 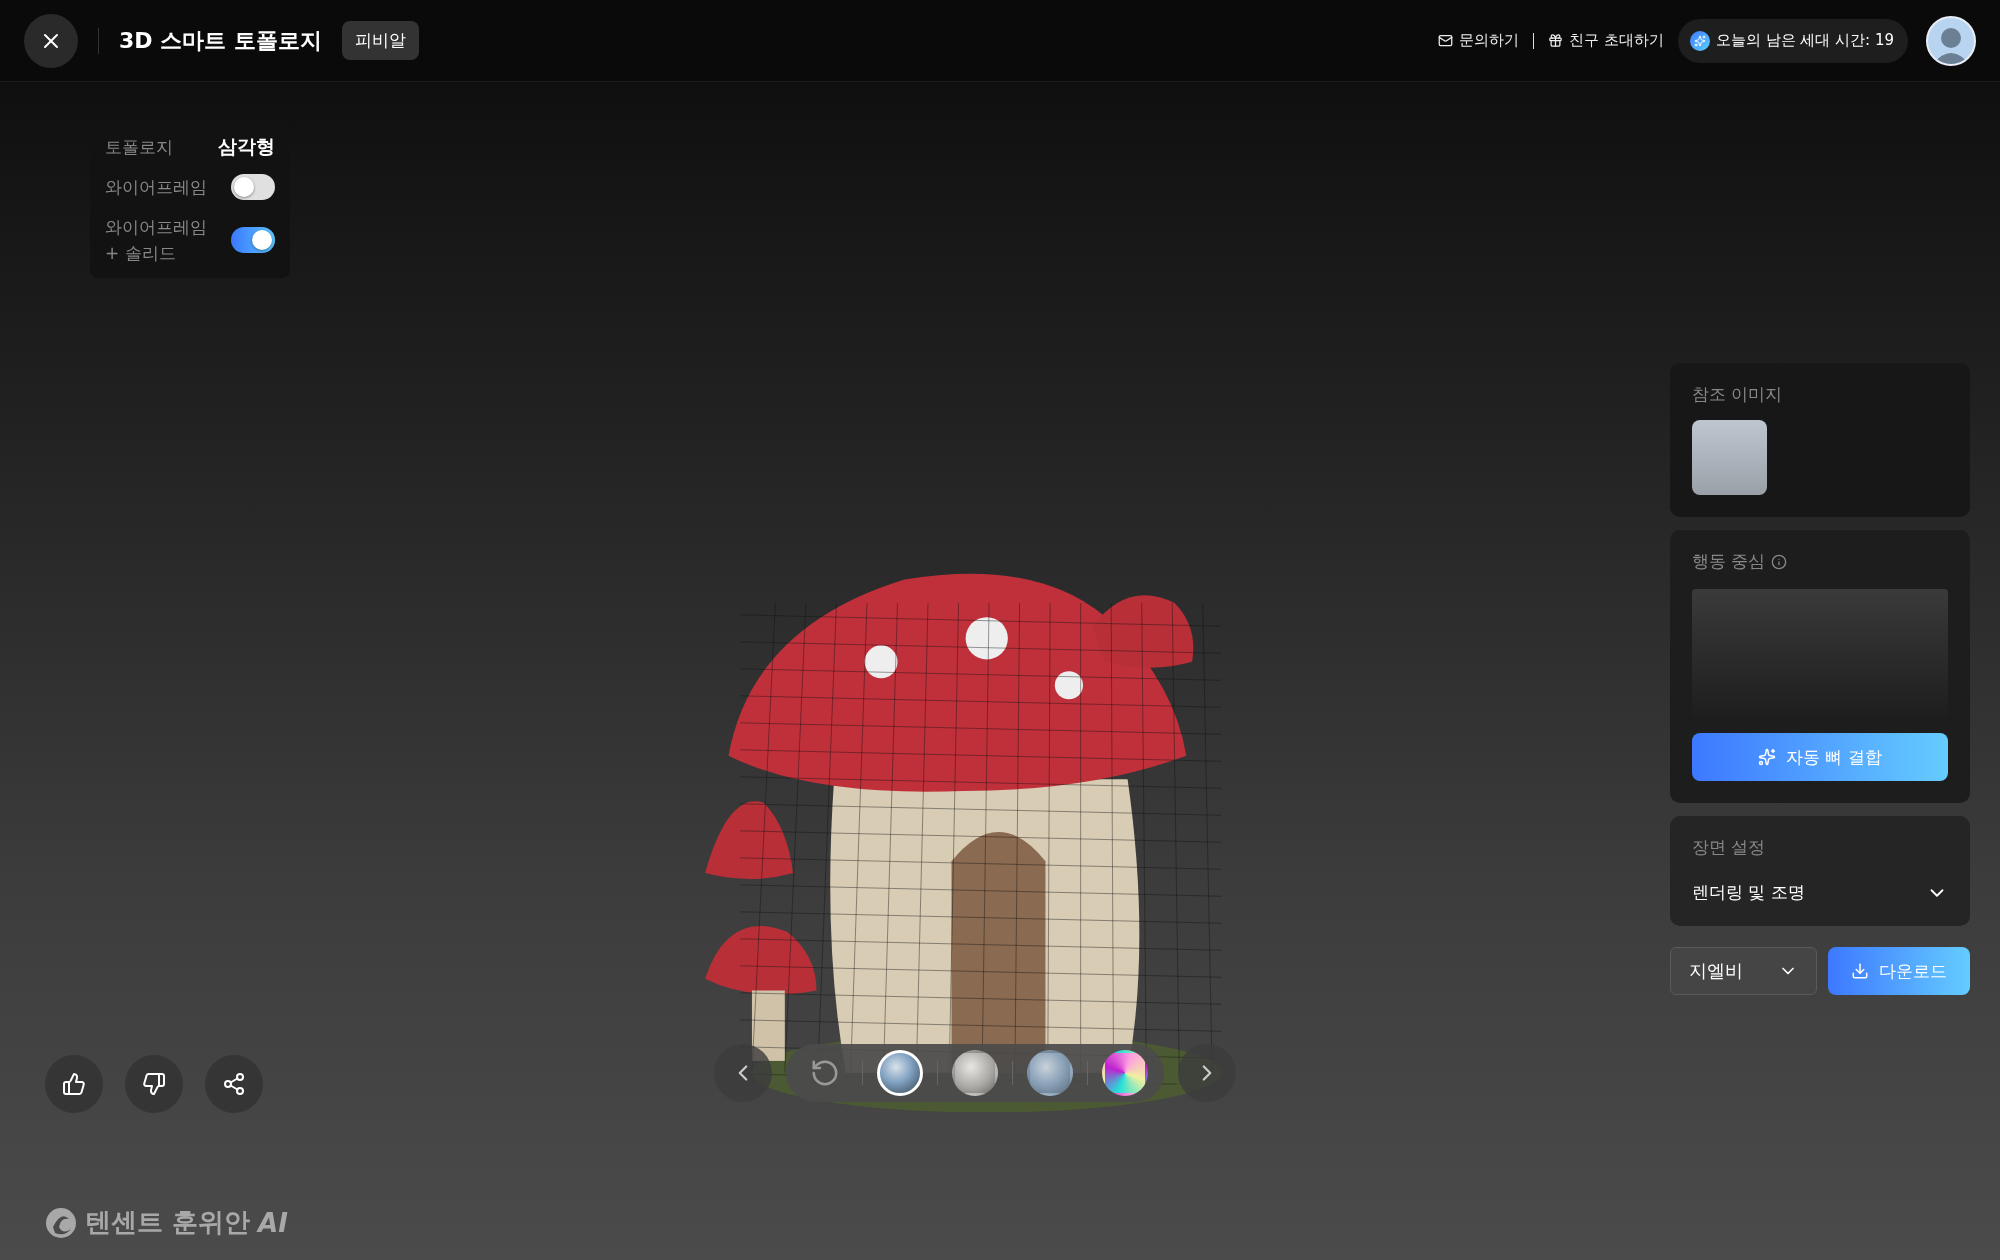 I want to click on thumbs-up-icon, so click(x=74, y=1084).